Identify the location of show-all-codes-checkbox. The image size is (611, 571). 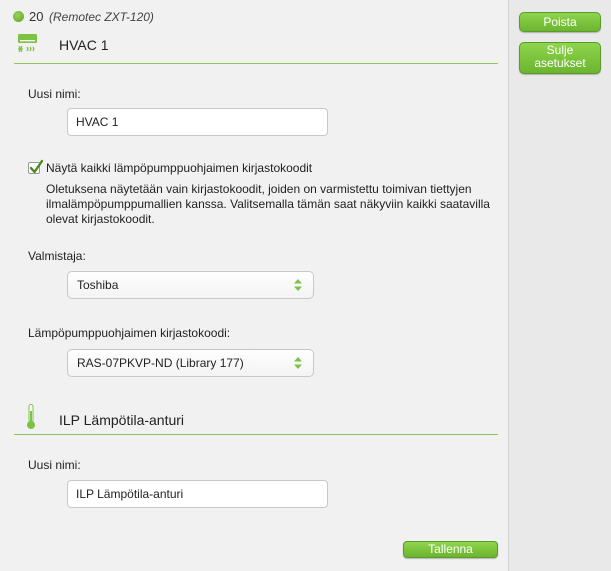
(36, 166).